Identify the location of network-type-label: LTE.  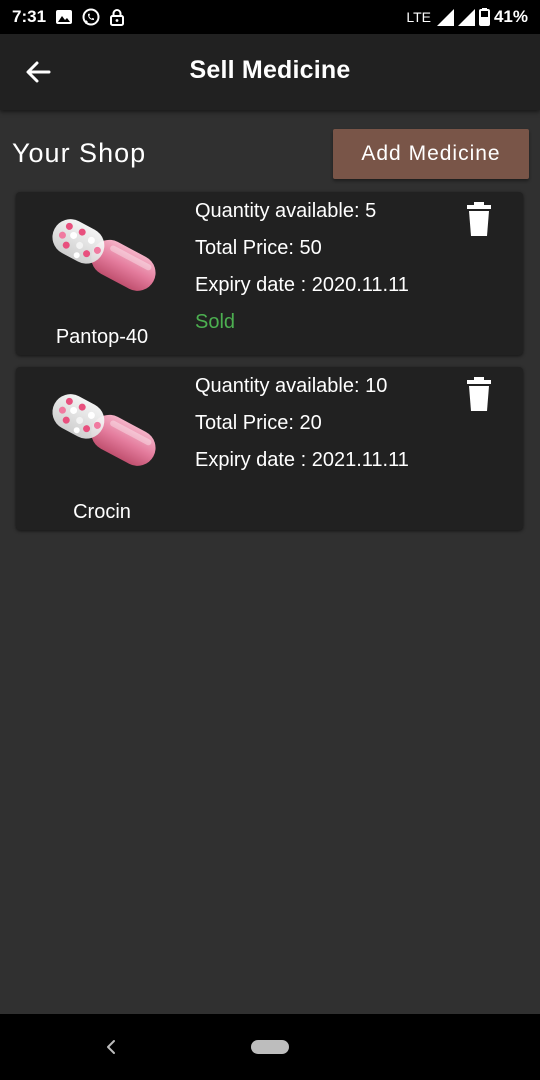
(418, 17).